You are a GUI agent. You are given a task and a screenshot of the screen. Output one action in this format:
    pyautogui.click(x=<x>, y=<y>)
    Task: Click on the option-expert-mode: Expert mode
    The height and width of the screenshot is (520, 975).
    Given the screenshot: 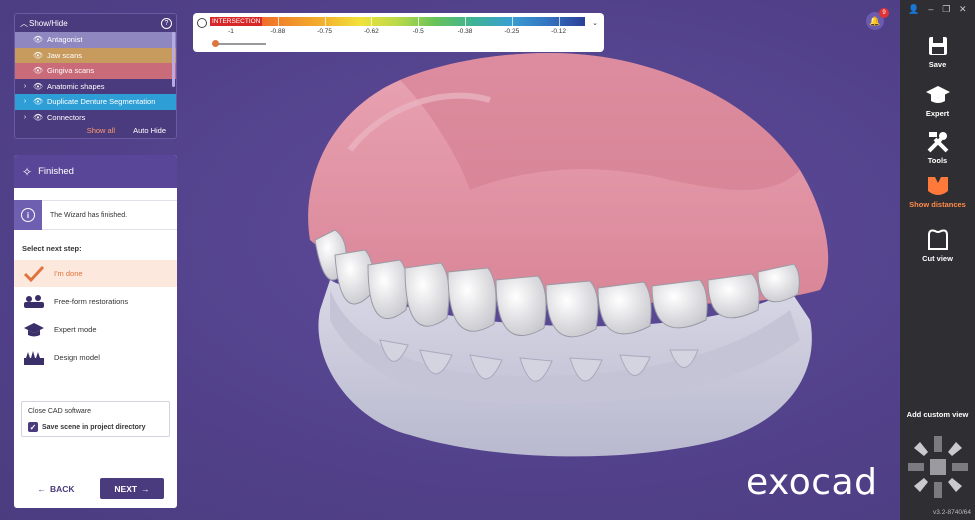 What is the action you would take?
    pyautogui.click(x=95, y=329)
    